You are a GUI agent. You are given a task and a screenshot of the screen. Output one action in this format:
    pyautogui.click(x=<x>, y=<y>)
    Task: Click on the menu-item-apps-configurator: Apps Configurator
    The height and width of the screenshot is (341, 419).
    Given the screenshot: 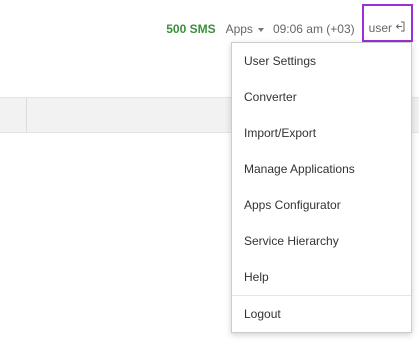 What is the action you would take?
    pyautogui.click(x=321, y=205)
    